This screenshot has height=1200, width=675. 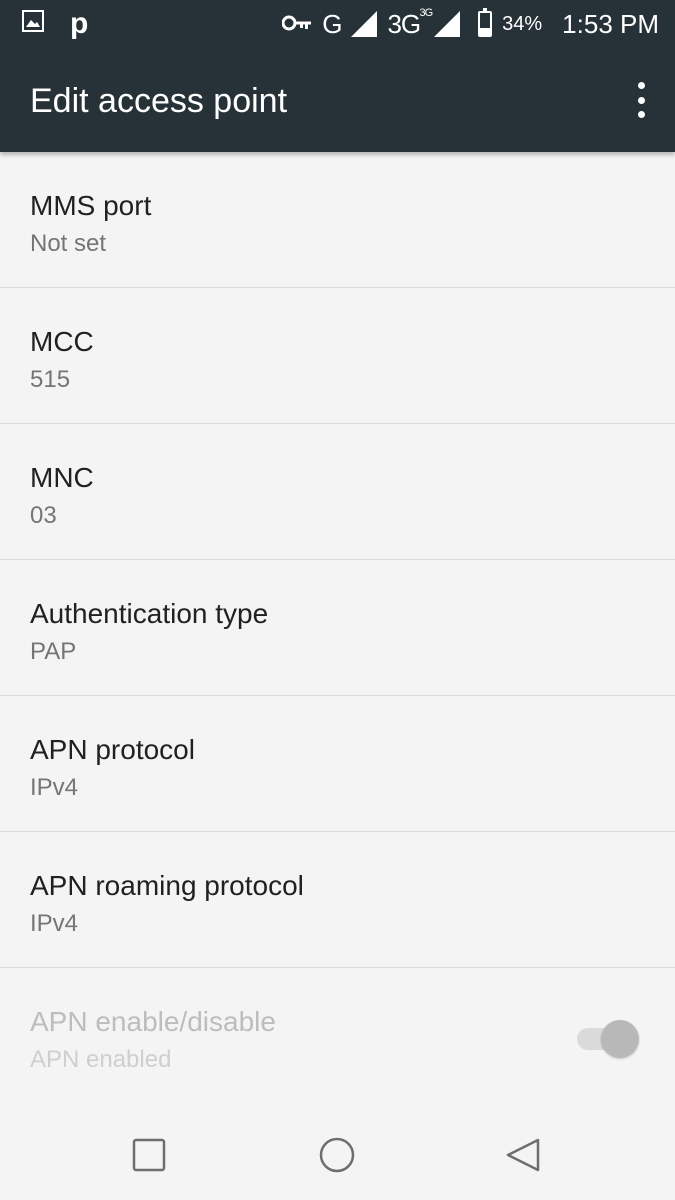 What do you see at coordinates (337, 764) in the screenshot?
I see `setting-apn-protocol: APN protocol IPv4` at bounding box center [337, 764].